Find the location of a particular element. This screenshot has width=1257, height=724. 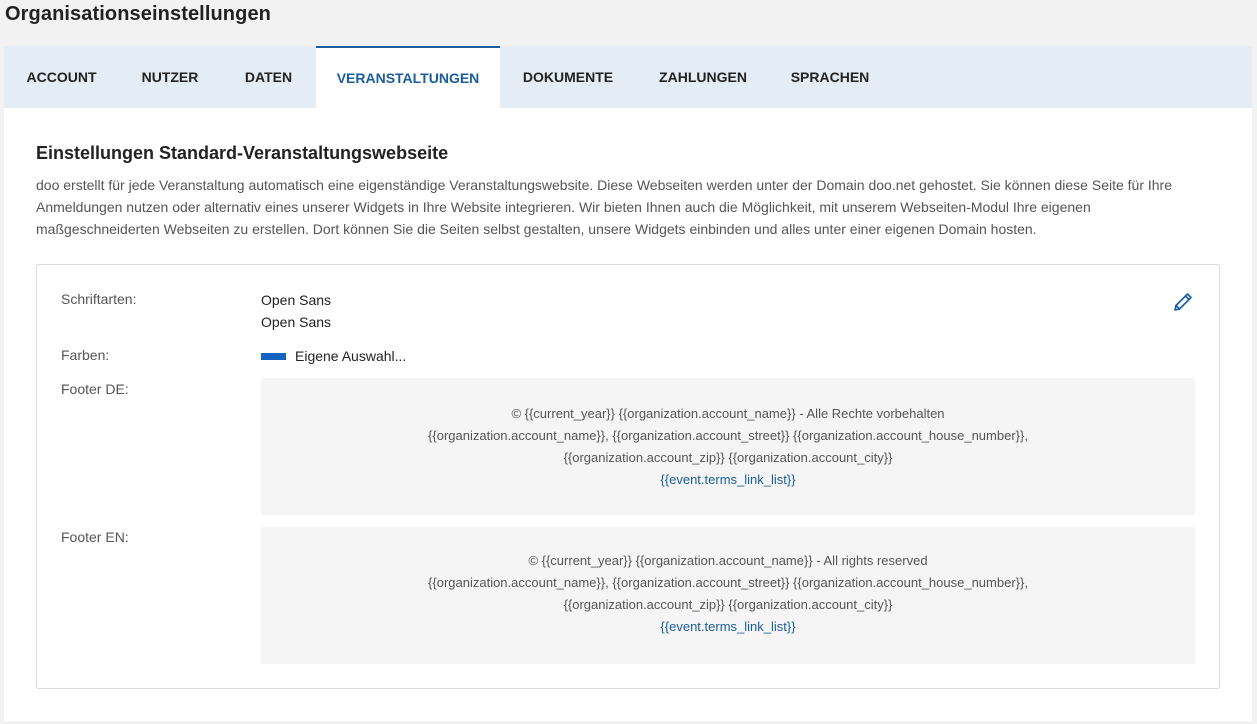

colors-label: Farben: is located at coordinates (85, 355).